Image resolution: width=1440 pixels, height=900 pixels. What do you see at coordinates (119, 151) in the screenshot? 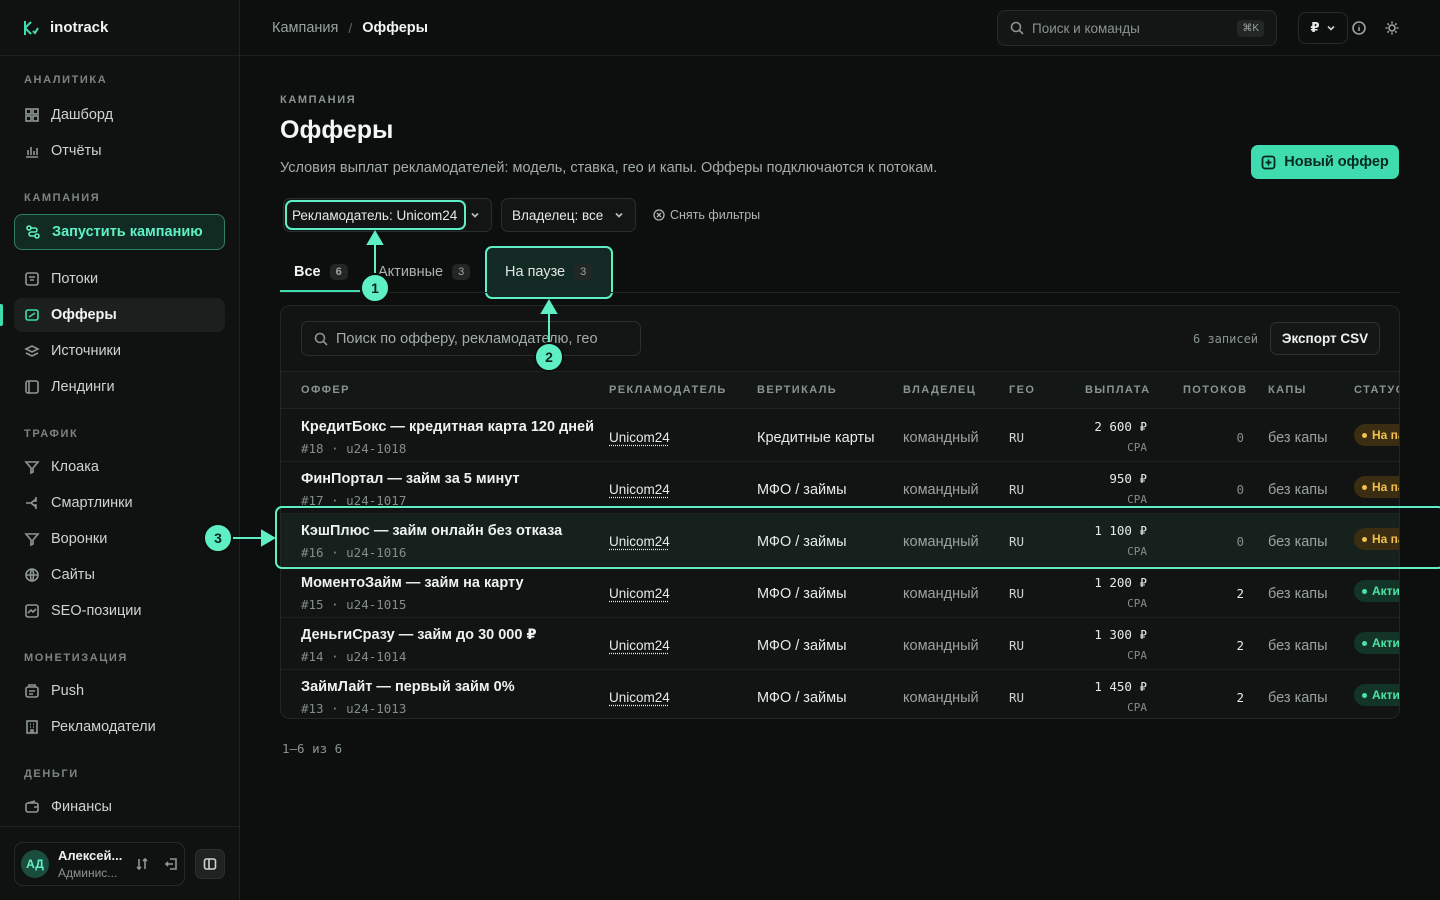
I see `sidebar-item-reports: Отчёты` at bounding box center [119, 151].